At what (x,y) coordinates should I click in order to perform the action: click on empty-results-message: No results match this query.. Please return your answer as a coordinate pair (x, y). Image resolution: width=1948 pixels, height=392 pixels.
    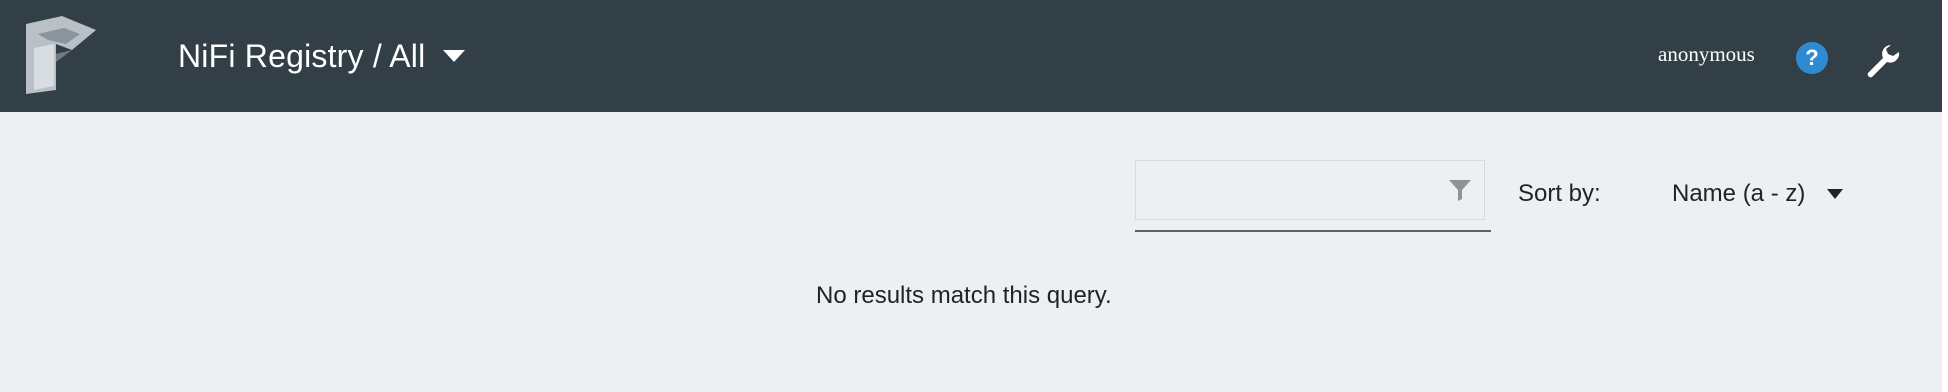
    Looking at the image, I should click on (964, 295).